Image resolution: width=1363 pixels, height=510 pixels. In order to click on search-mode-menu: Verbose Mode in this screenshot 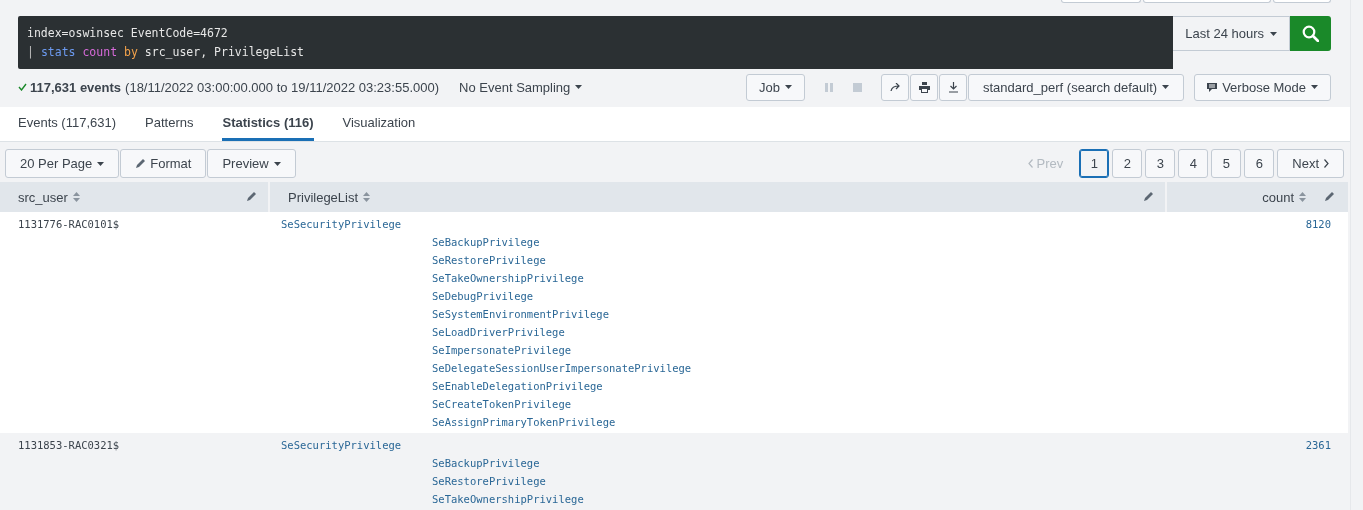, I will do `click(1262, 87)`.